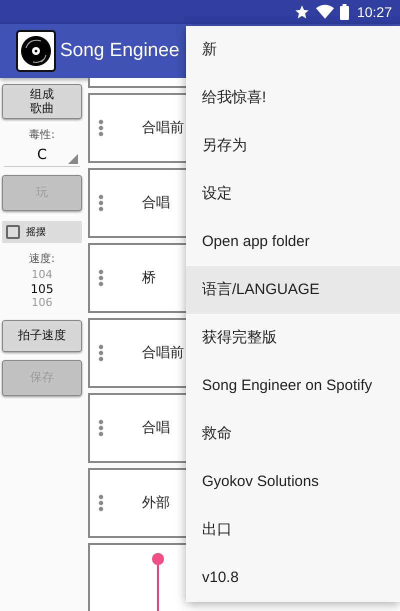 The width and height of the screenshot is (400, 611). I want to click on menu-item: 新, so click(293, 50).